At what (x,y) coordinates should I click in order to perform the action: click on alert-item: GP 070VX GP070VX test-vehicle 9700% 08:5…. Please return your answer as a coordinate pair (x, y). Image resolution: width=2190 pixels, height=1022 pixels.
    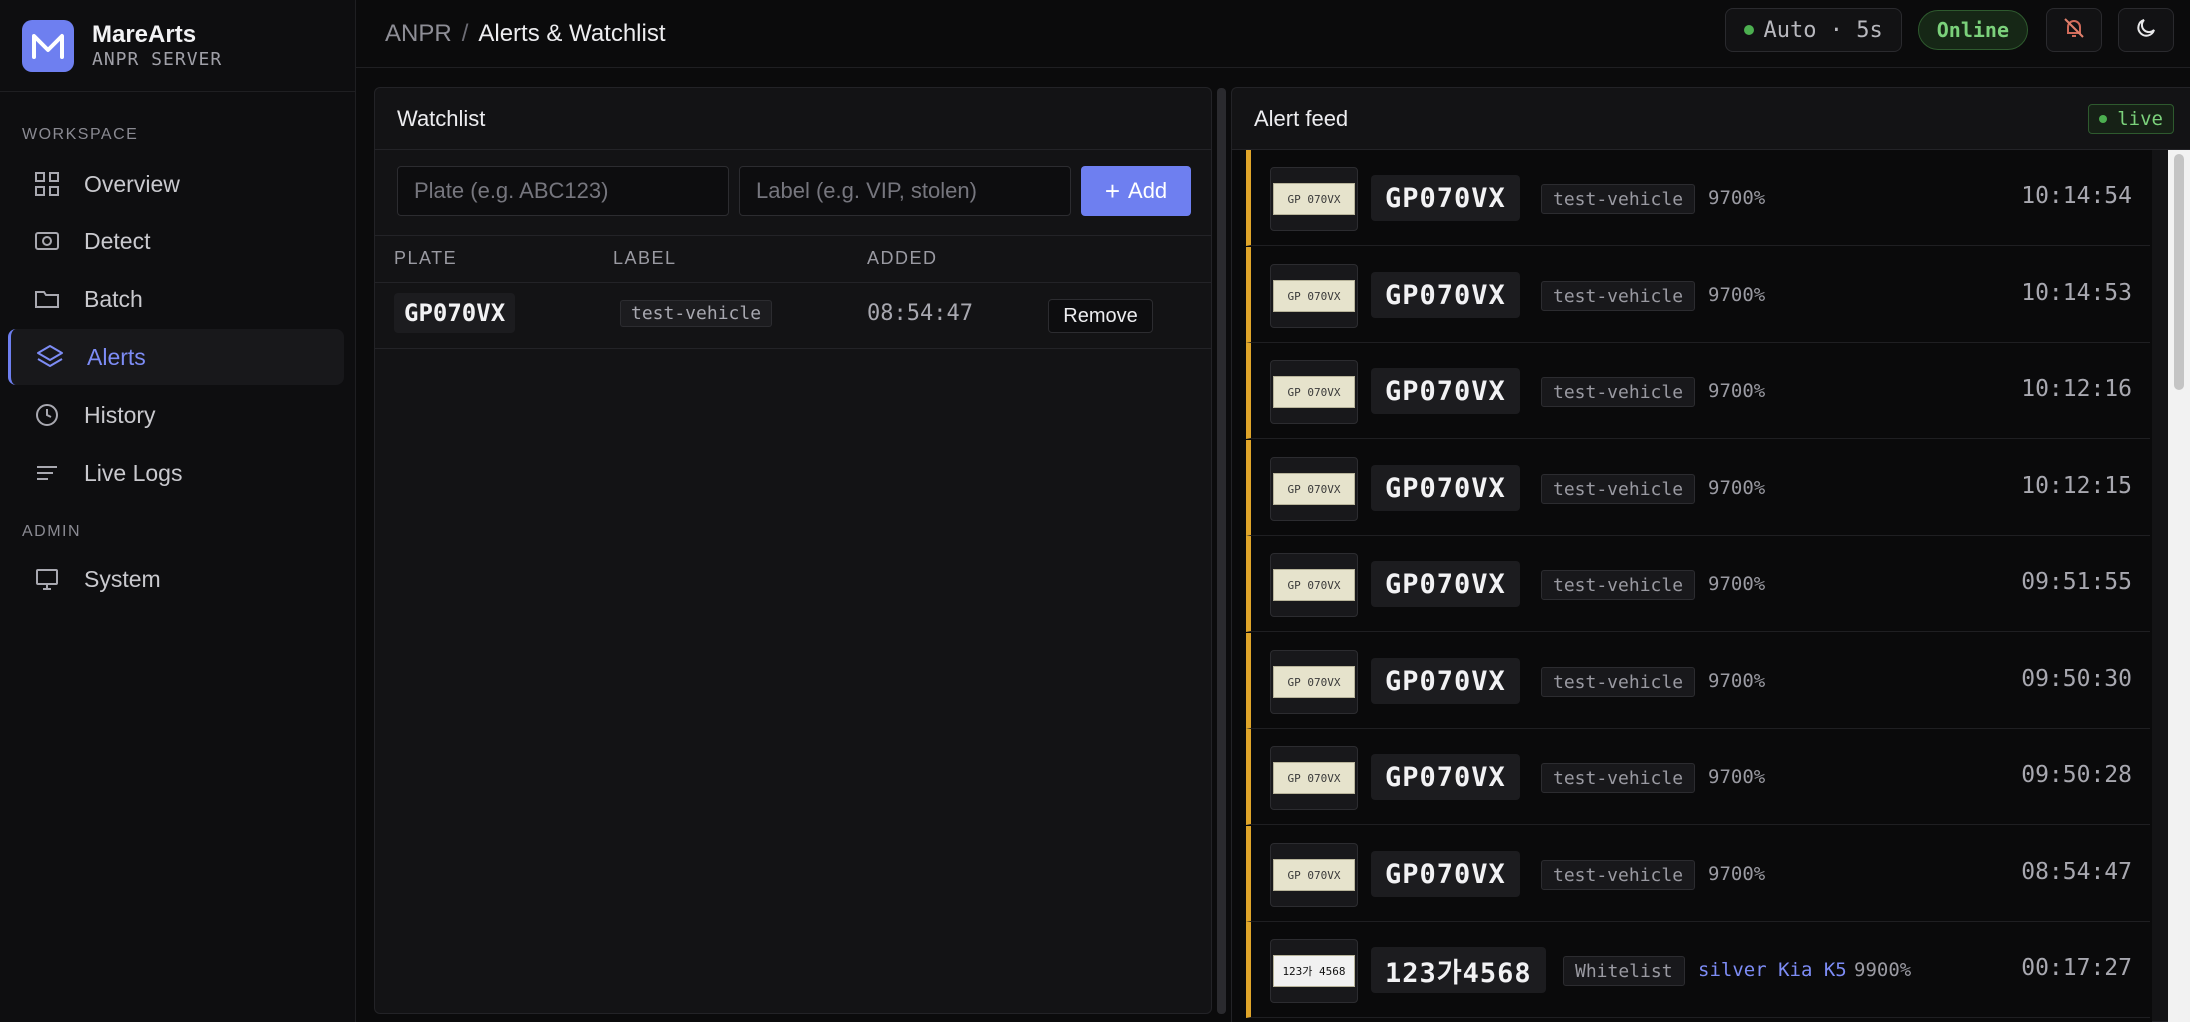
    Looking at the image, I should click on (1698, 874).